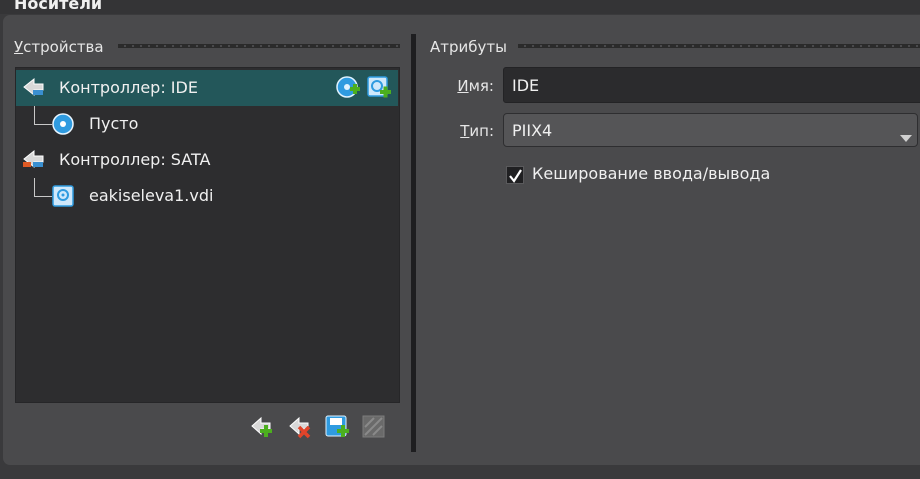 This screenshot has height=479, width=920. Describe the element at coordinates (19, 47) in the screenshot. I see `devices-title-mnemonic: У` at that location.